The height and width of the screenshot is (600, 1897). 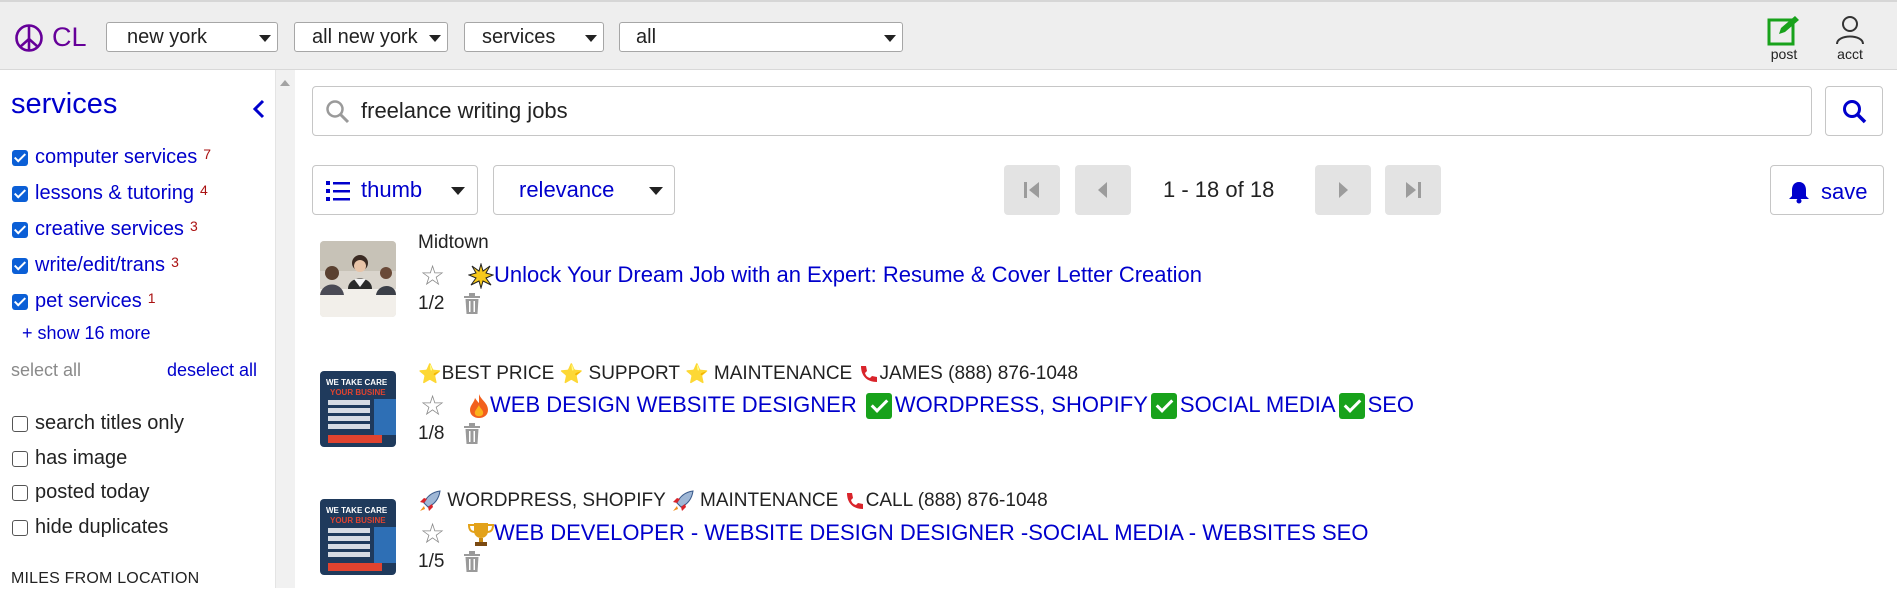 I want to click on select-all-link: select all, so click(x=46, y=370).